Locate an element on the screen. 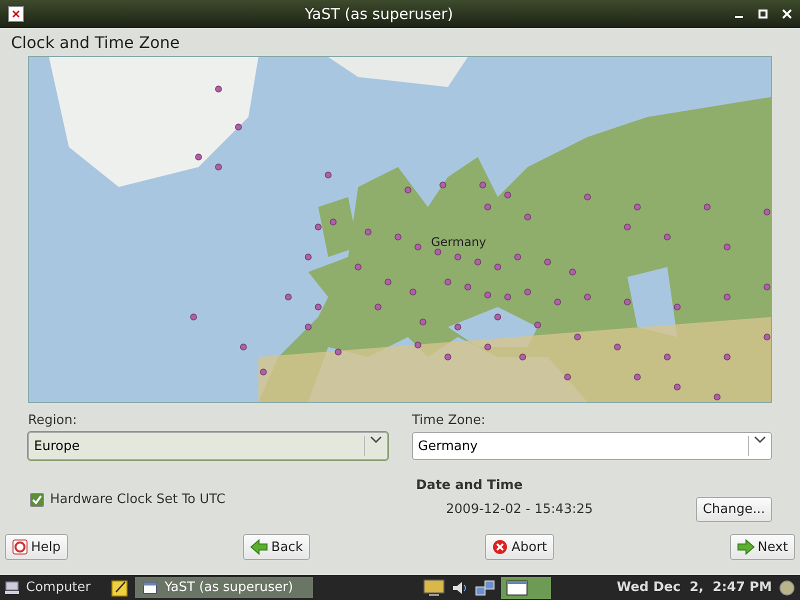 The height and width of the screenshot is (600, 800). window-title: YaST (as superuser) is located at coordinates (379, 14).